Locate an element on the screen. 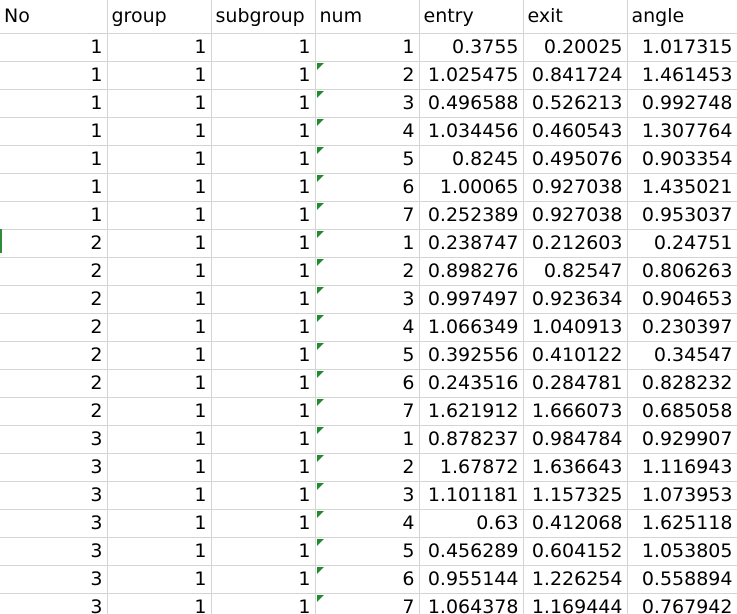  cell-angle: 0.953037 is located at coordinates (682, 215).